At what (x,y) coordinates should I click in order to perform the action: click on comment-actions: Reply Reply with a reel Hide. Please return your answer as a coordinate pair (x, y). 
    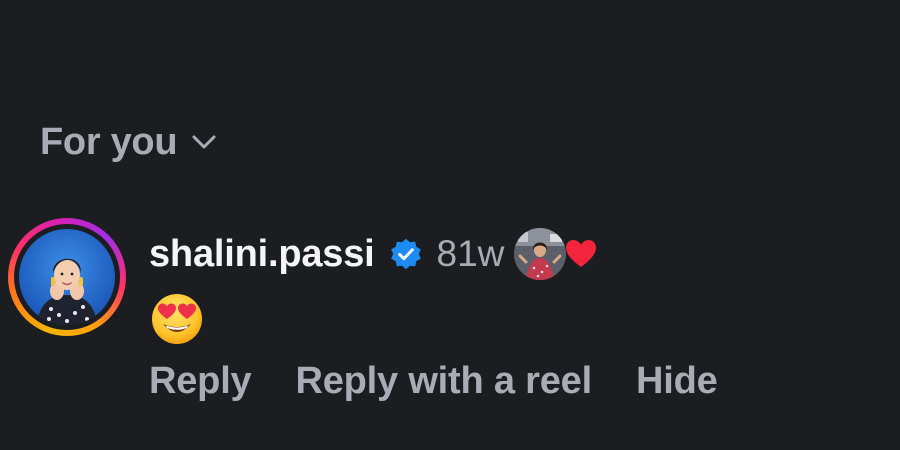
    Looking at the image, I should click on (433, 381).